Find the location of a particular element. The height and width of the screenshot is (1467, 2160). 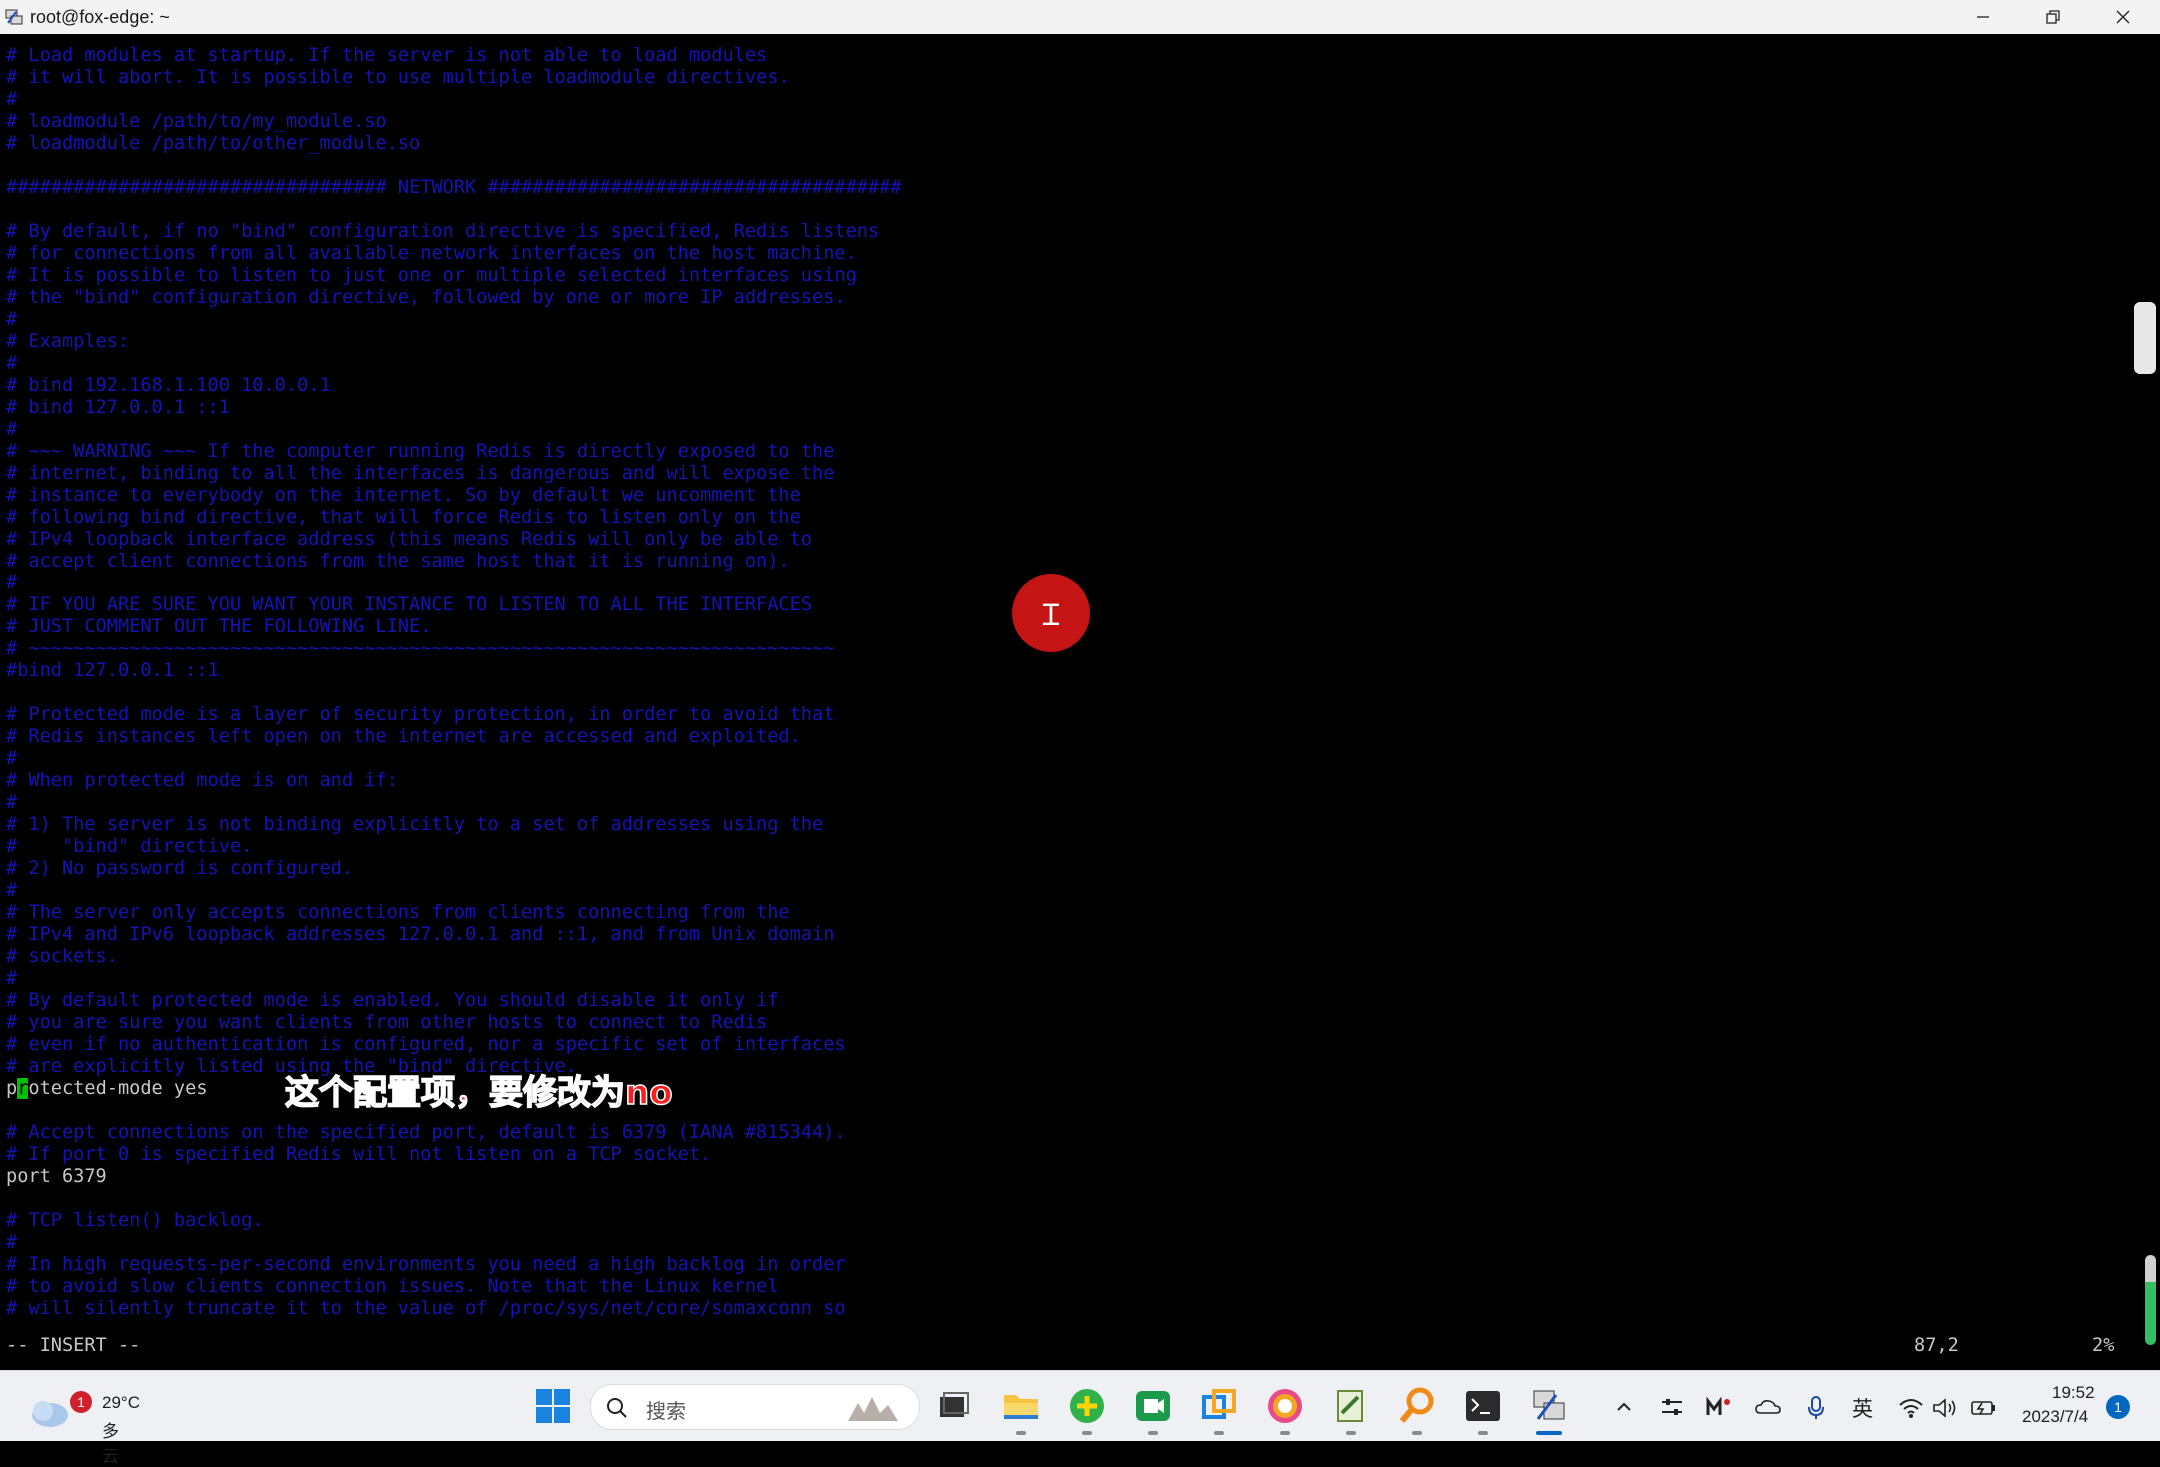

cursor-line-prefix: p is located at coordinates (12, 1089).